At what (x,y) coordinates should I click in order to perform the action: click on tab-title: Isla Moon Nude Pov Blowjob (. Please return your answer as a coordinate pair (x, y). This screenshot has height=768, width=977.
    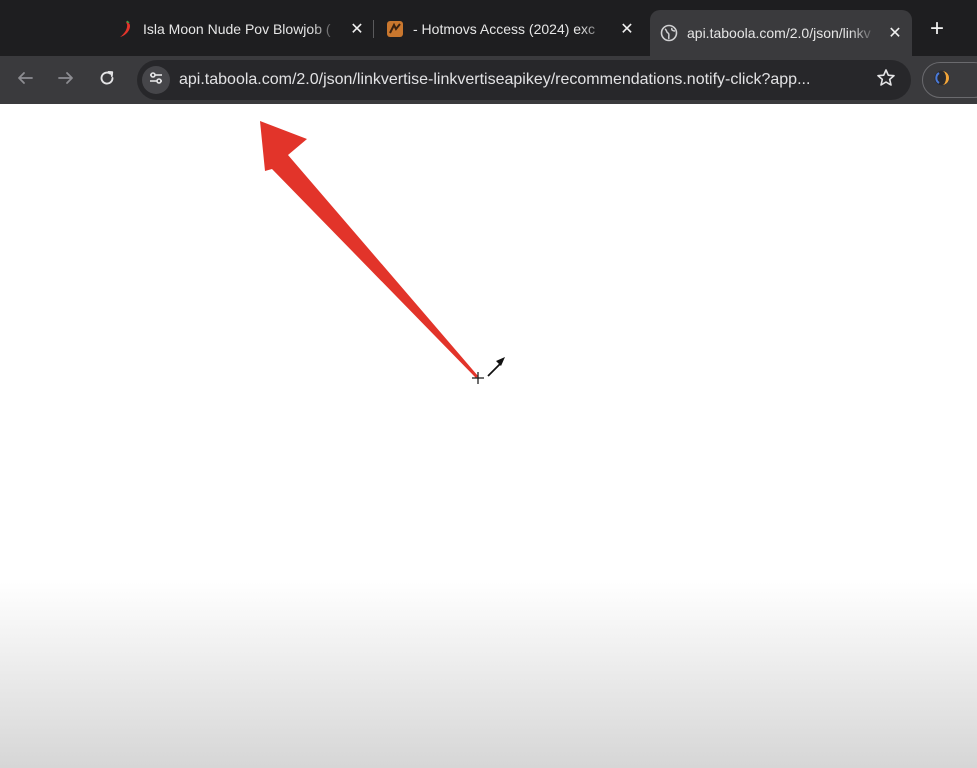
    Looking at the image, I should click on (237, 29).